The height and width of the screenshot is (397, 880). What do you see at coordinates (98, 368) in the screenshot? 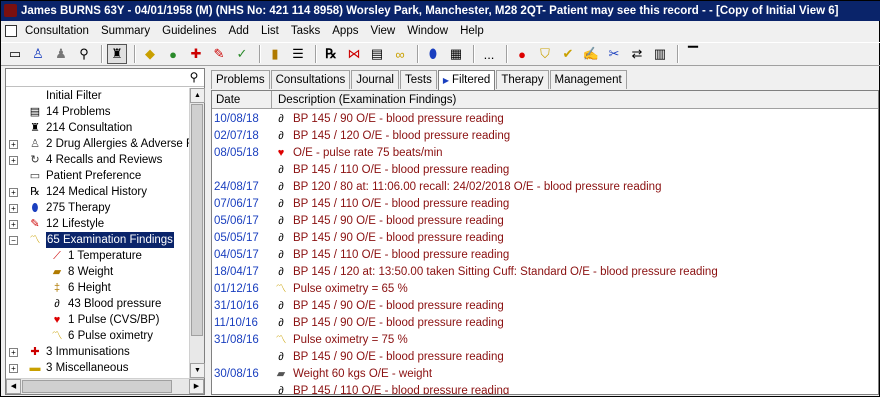
I see `tree-item: + ▬ 3 Miscellaneous` at bounding box center [98, 368].